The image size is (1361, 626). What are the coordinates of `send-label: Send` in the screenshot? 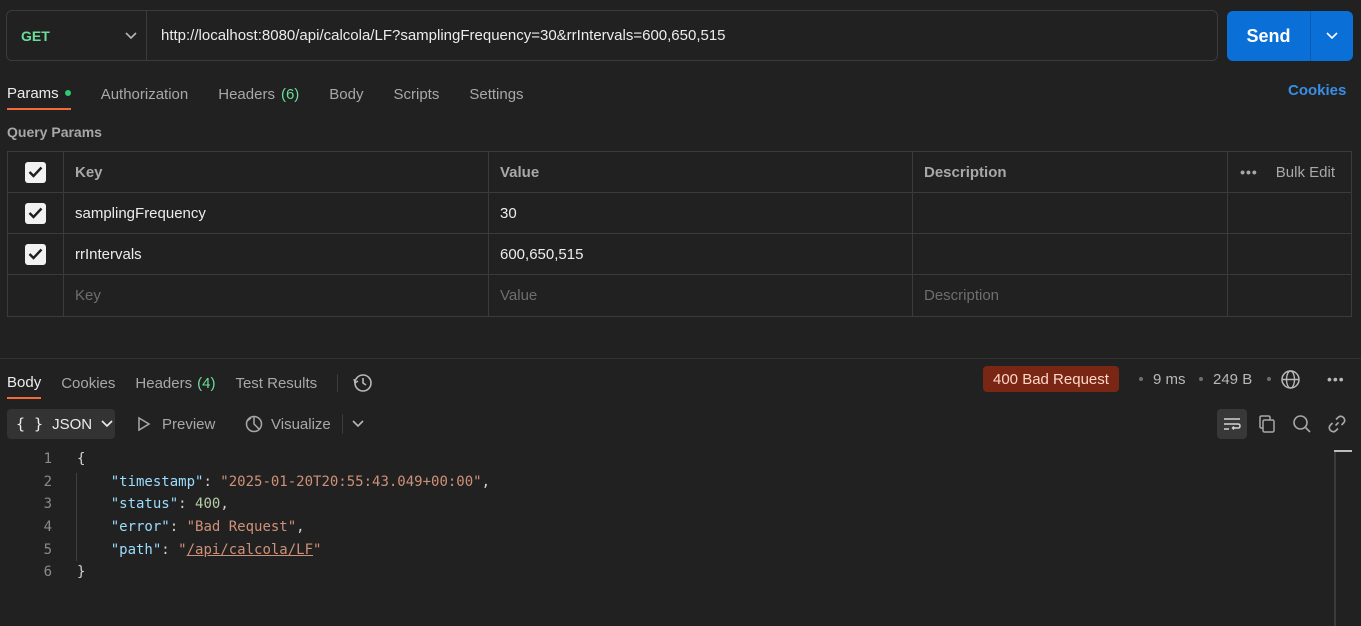 It's located at (1269, 36).